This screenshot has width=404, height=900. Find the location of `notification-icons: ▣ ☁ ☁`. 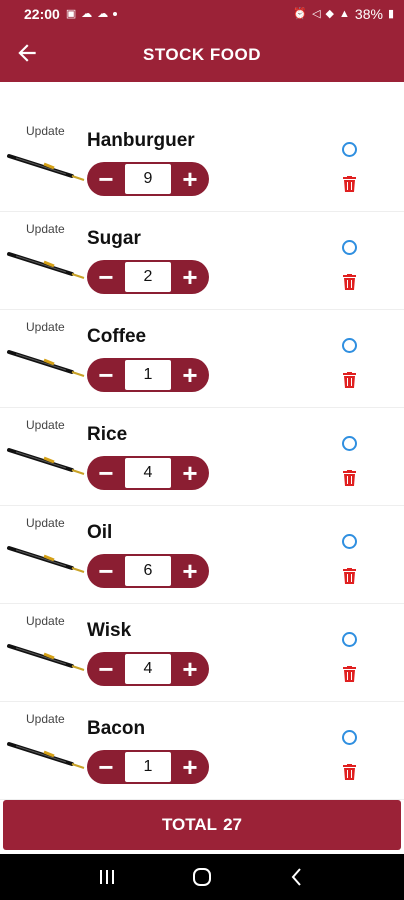

notification-icons: ▣ ☁ ☁ is located at coordinates (91, 13).